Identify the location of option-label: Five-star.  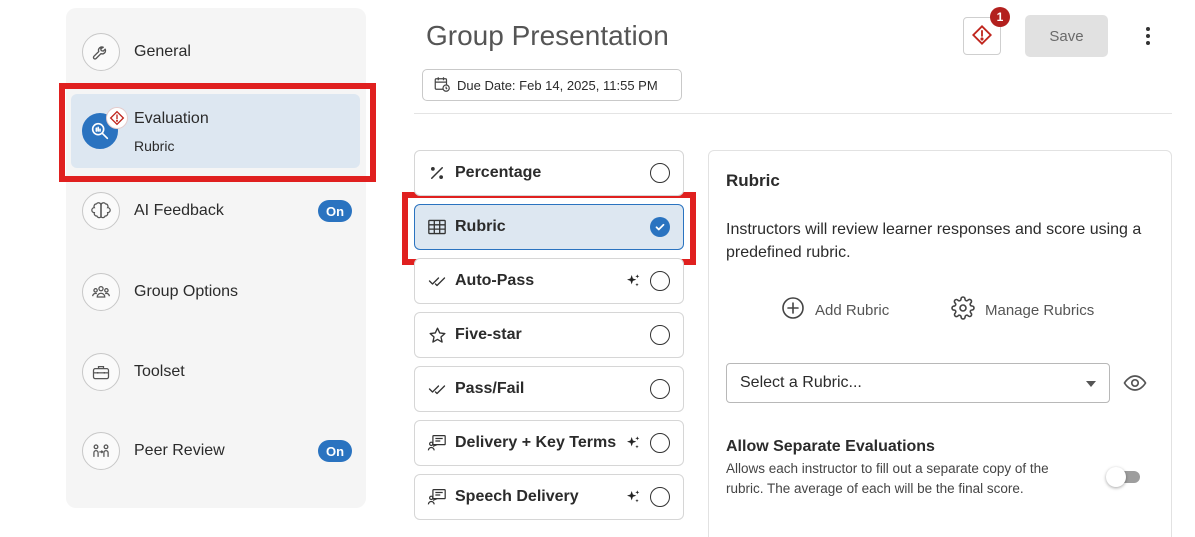
(488, 334).